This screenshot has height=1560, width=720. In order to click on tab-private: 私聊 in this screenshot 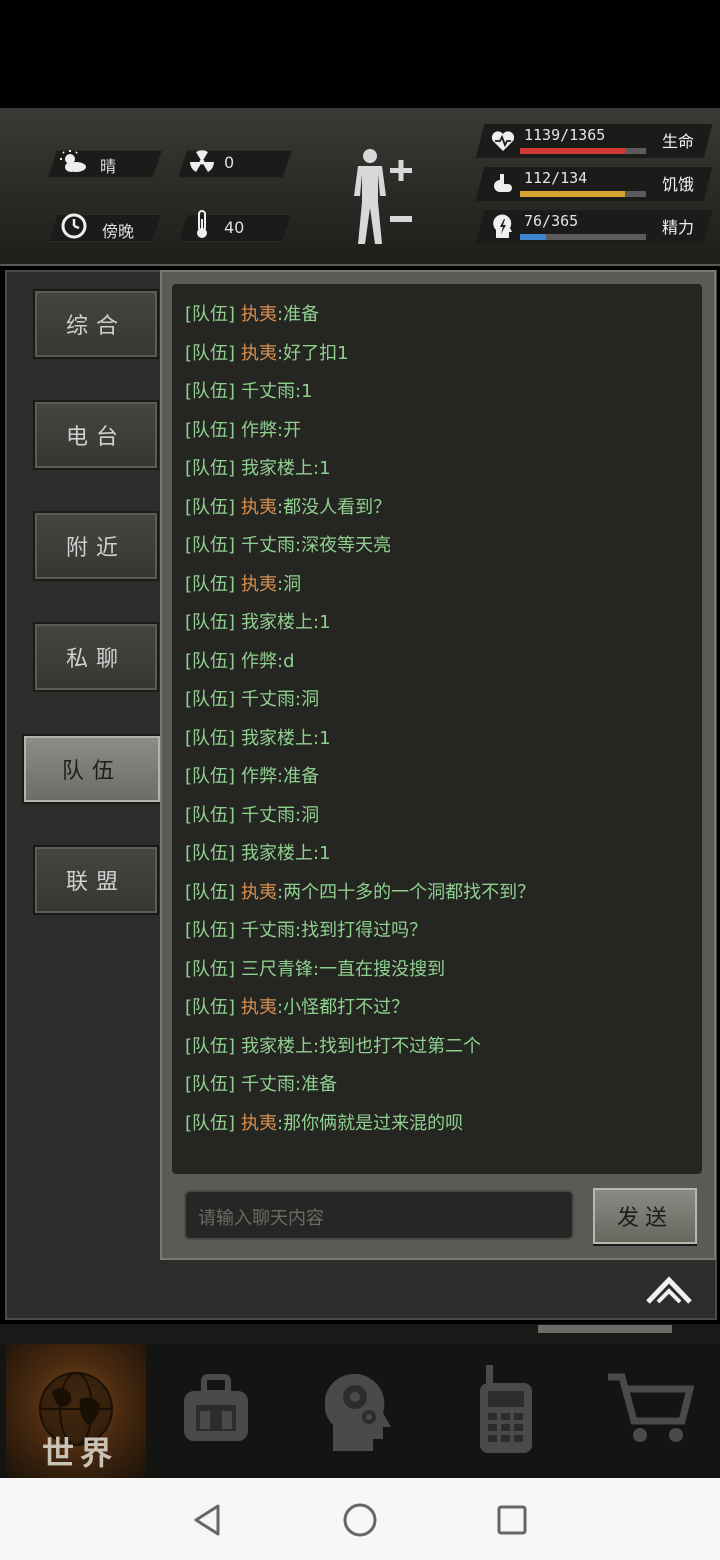, I will do `click(96, 657)`.